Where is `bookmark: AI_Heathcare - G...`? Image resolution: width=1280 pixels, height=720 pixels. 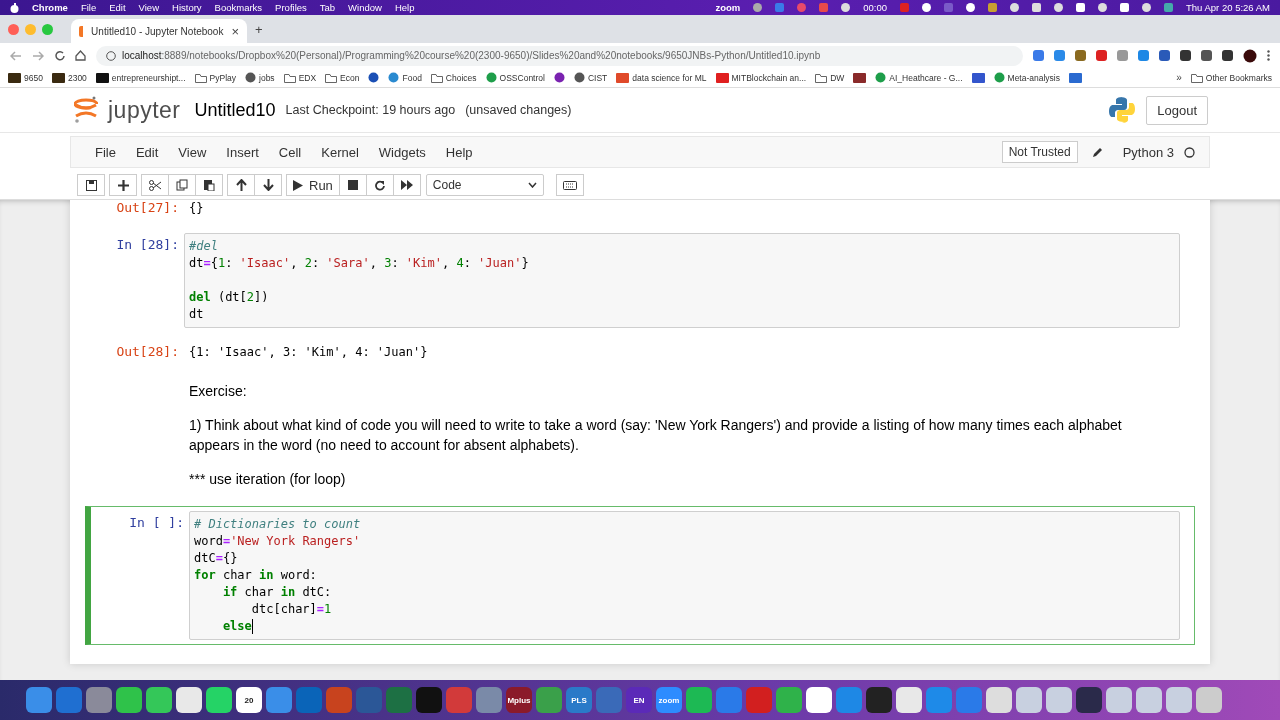
bookmark: AI_Heathcare - G... is located at coordinates (919, 77).